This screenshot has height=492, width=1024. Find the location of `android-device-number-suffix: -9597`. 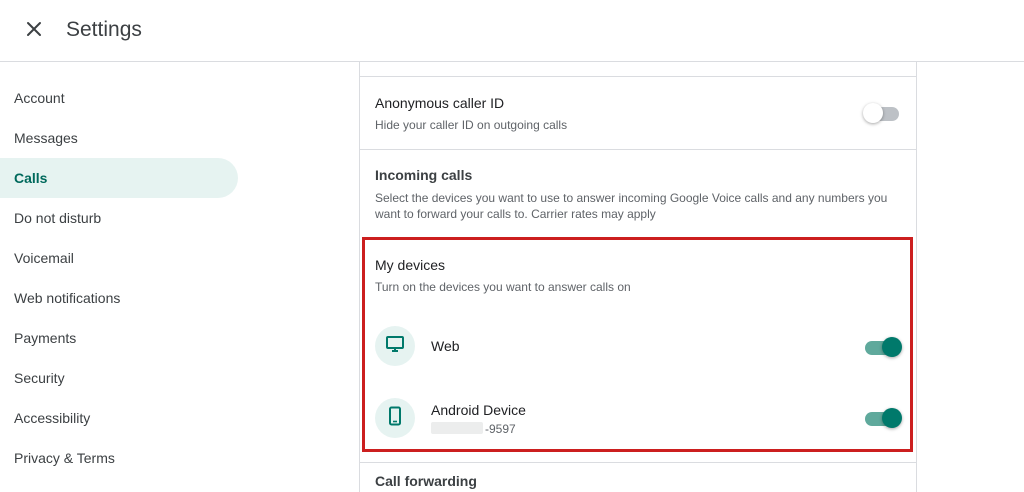

android-device-number-suffix: -9597 is located at coordinates (500, 429).